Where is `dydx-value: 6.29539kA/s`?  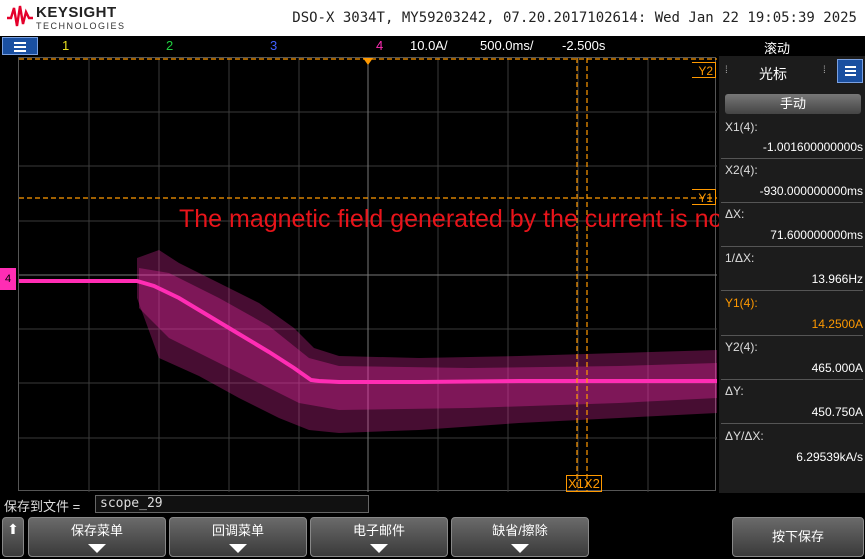
dydx-value: 6.29539kA/s is located at coordinates (829, 457).